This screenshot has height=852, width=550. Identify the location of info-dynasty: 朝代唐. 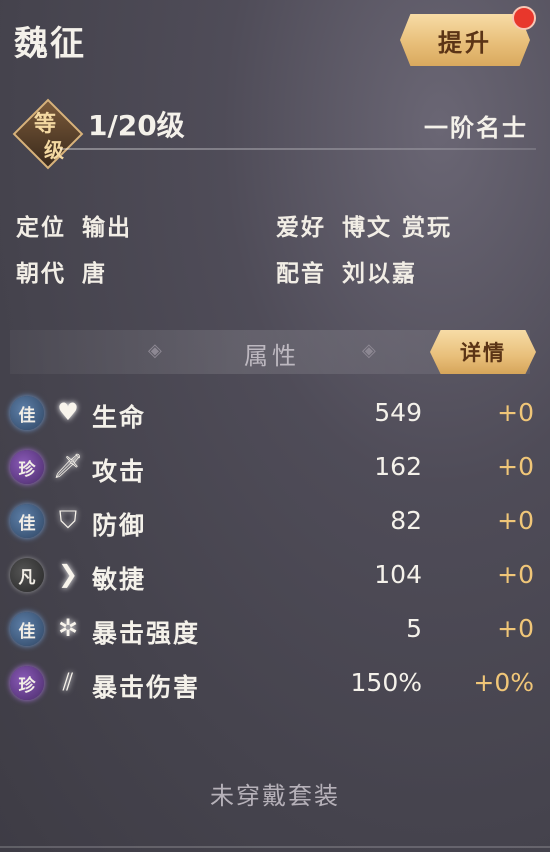
(61, 271).